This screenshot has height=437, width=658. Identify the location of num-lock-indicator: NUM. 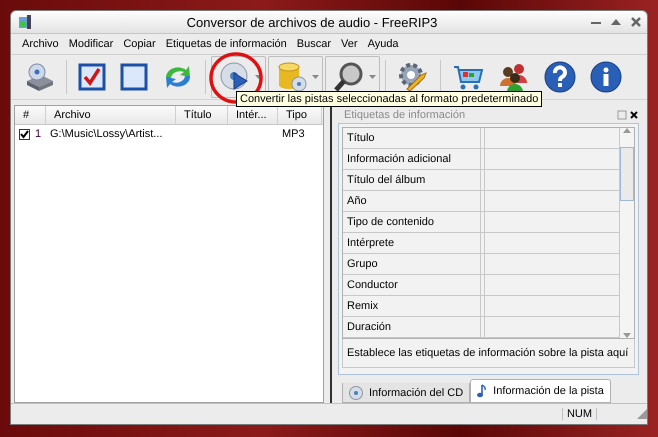
(579, 414).